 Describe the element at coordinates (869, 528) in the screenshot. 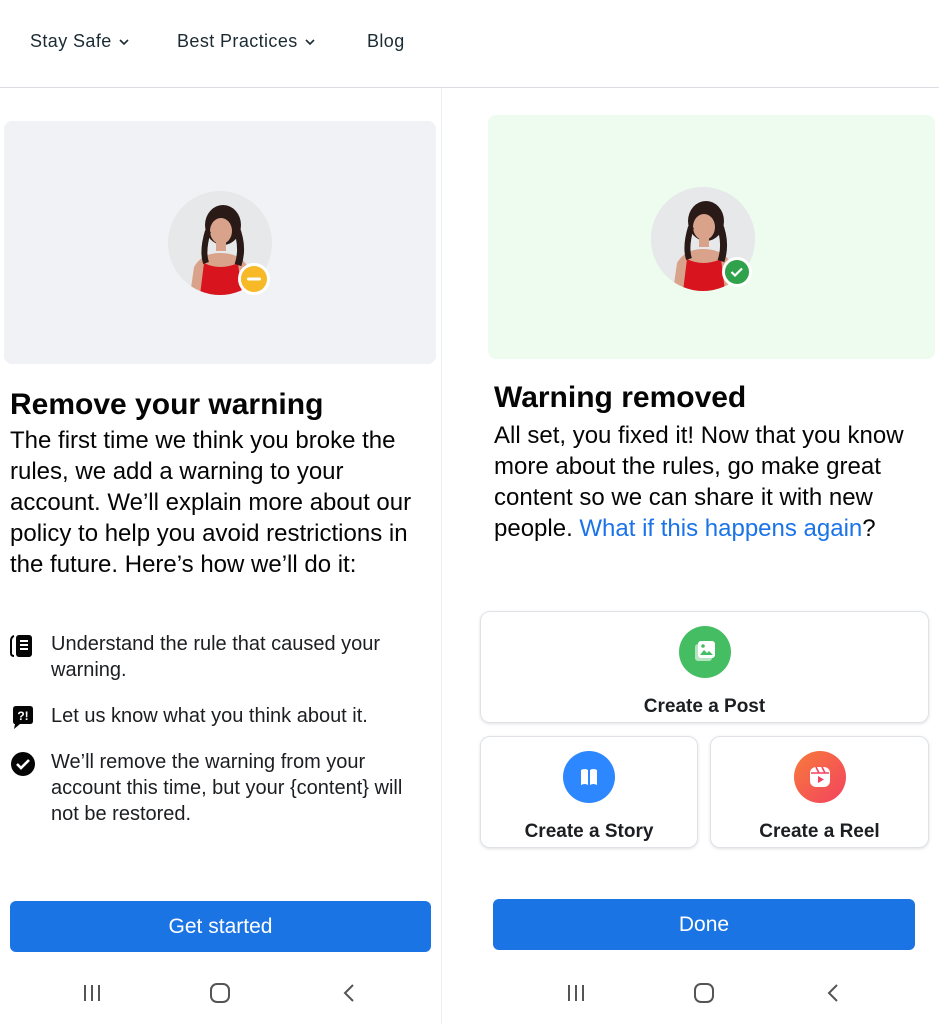

I see `question-mark: ?` at that location.